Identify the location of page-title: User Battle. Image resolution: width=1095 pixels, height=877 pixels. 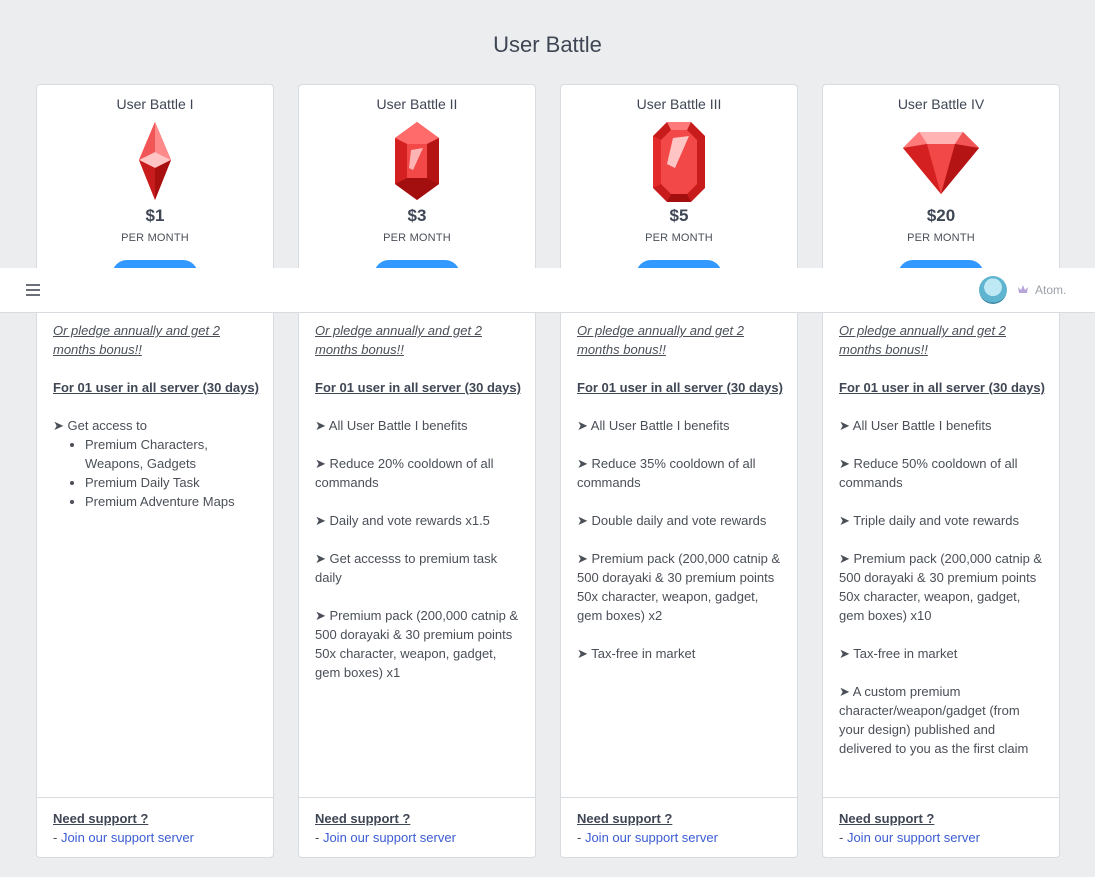
(547, 44).